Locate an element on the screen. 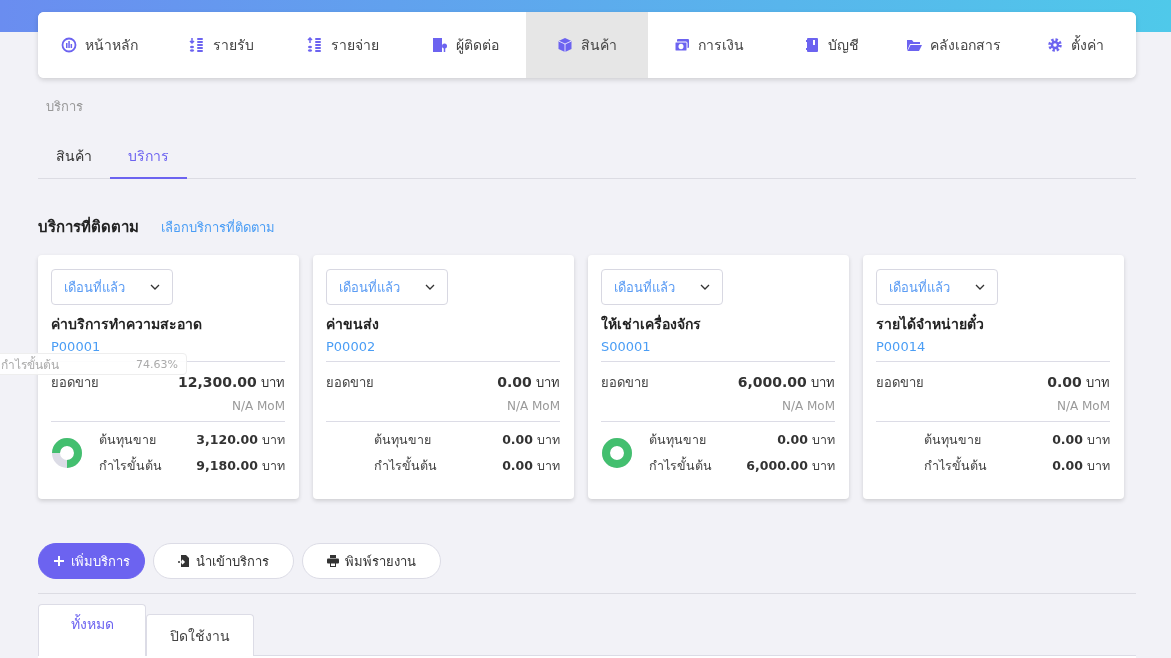 The width and height of the screenshot is (1171, 658). profit-amount: 9,180.00 บาท is located at coordinates (240, 466).